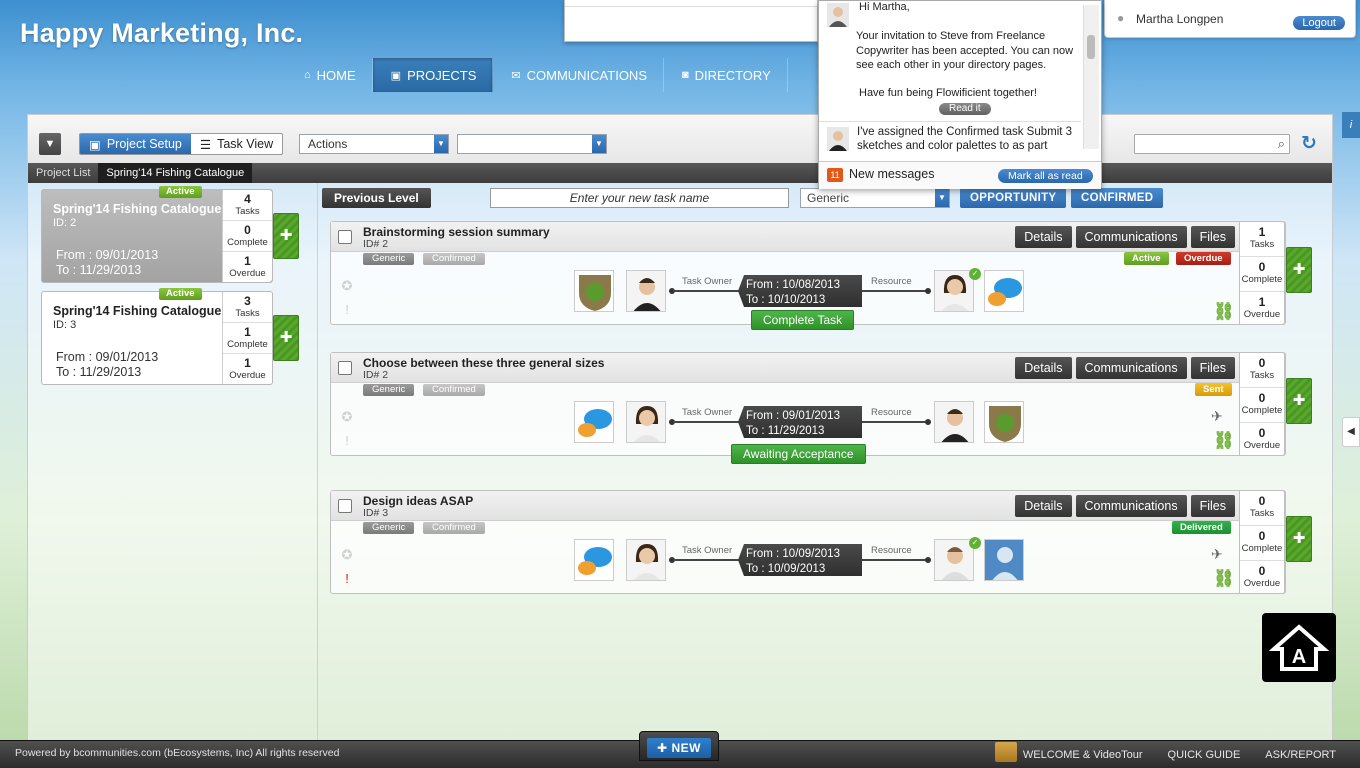 This screenshot has width=1360, height=768. I want to click on task-buttons: Details Communications Files, so click(1125, 506).